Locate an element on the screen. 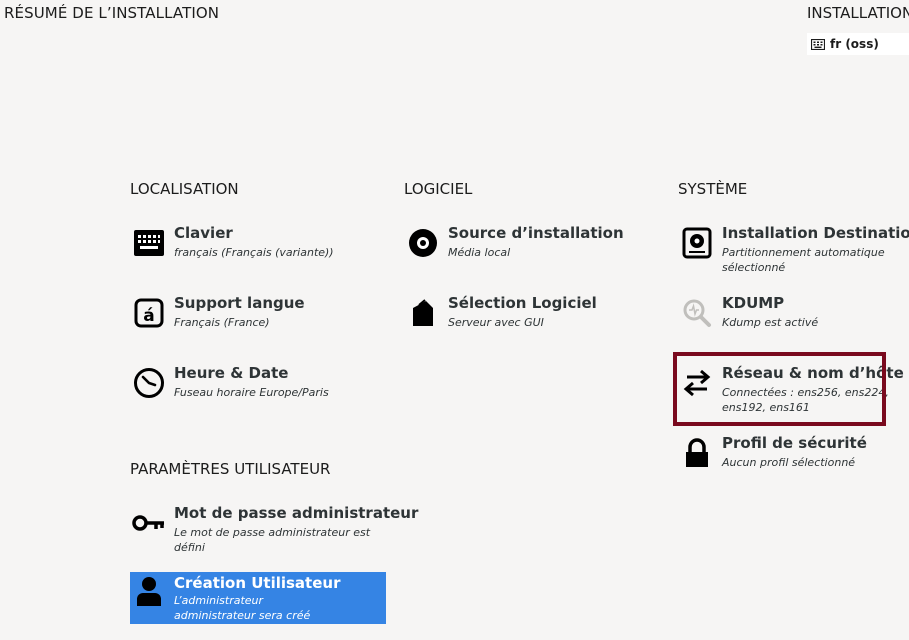 The width and height of the screenshot is (909, 640). spoke-label: Installation Destination is located at coordinates (815, 233).